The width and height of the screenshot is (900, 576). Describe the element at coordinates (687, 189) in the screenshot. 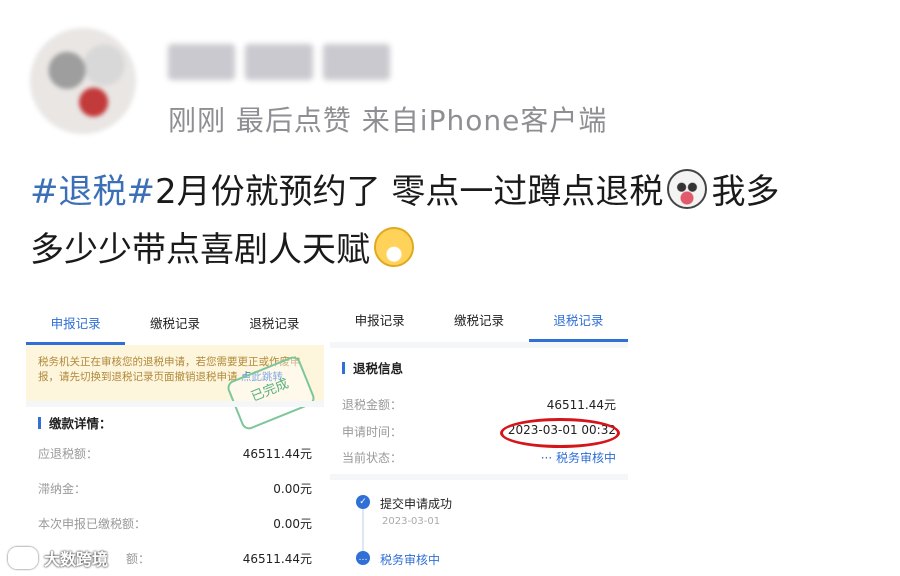

I see `dog-emoji-icon` at that location.